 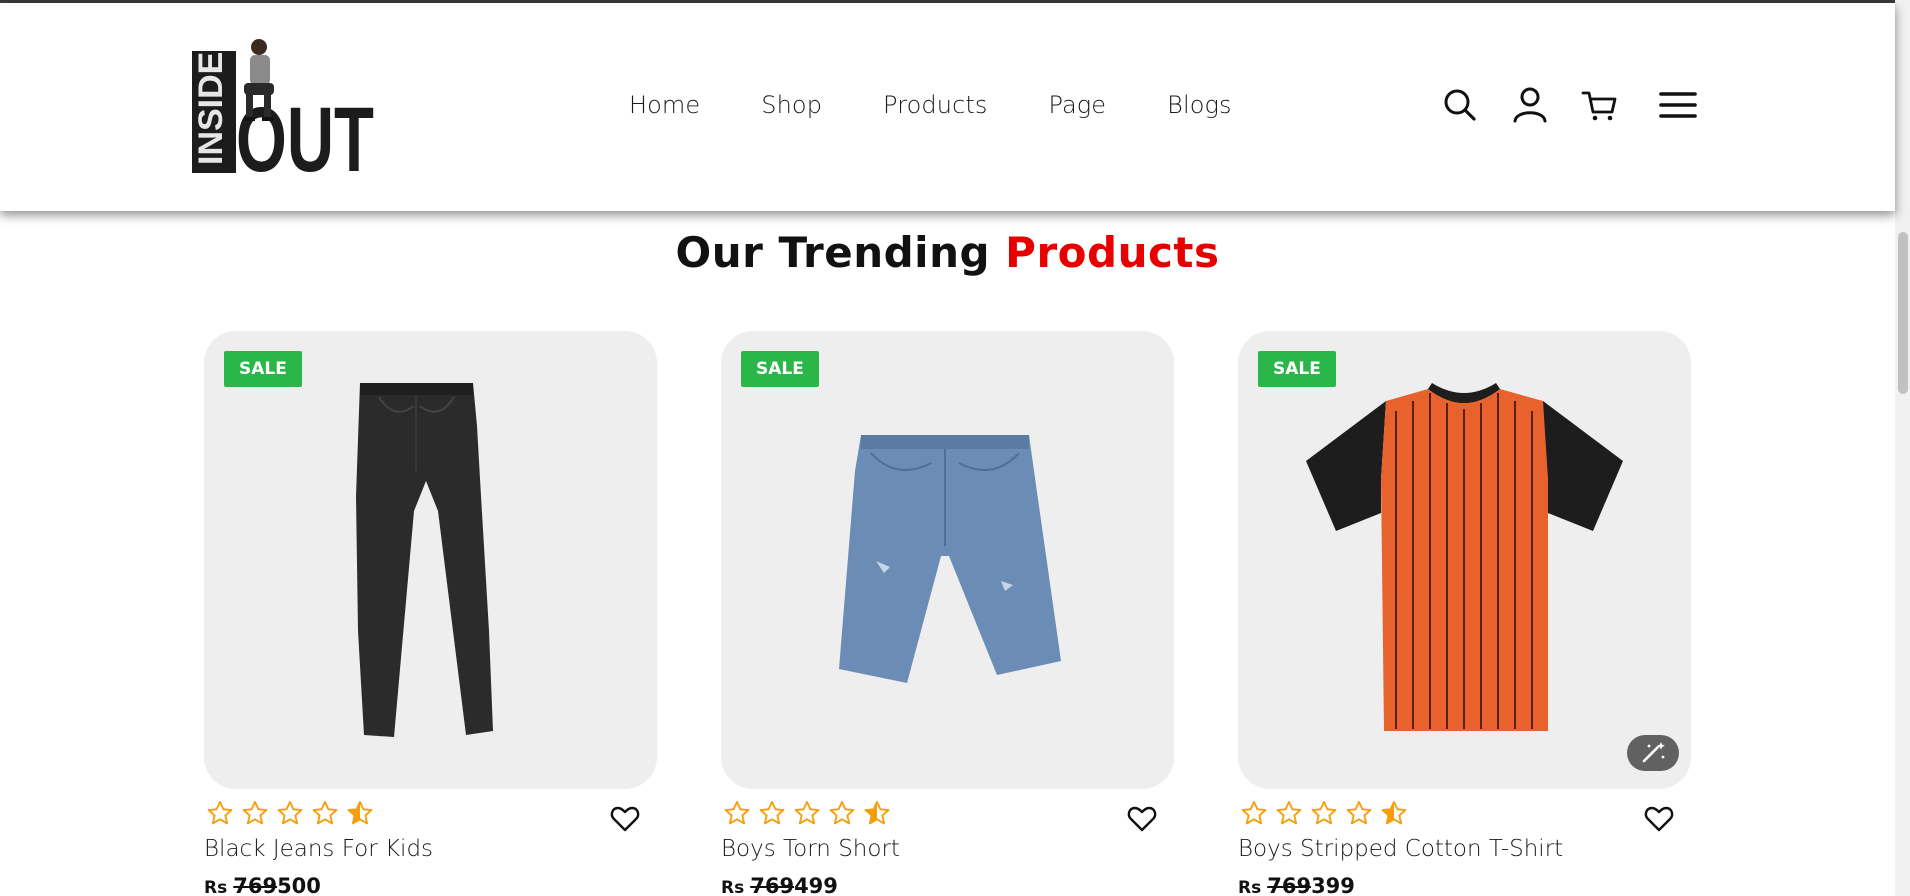 What do you see at coordinates (1570, 109) in the screenshot?
I see `header-icons` at bounding box center [1570, 109].